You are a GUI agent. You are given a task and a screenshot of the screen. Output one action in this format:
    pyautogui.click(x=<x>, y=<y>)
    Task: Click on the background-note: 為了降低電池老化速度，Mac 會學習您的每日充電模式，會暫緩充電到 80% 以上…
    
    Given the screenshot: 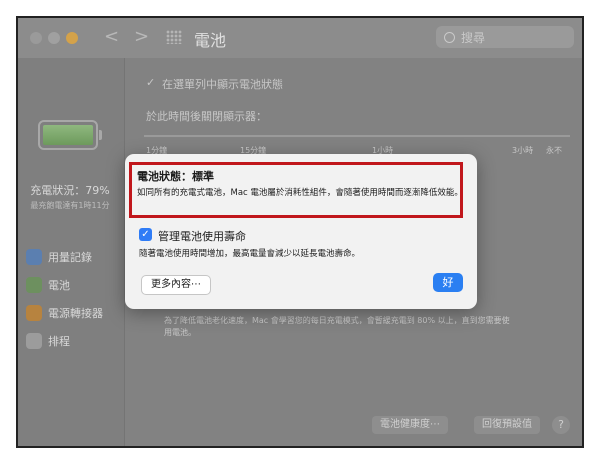 What is the action you would take?
    pyautogui.click(x=337, y=320)
    